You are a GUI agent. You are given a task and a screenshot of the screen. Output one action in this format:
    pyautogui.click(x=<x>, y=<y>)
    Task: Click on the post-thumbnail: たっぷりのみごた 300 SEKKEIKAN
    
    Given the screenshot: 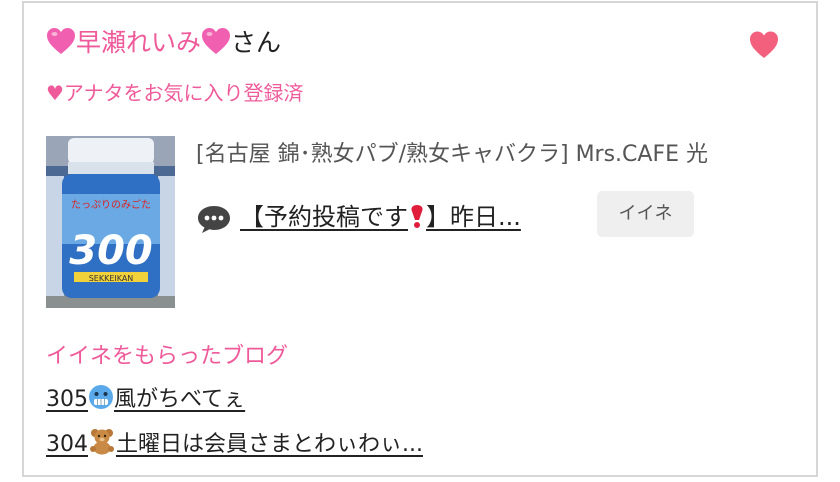 What is the action you would take?
    pyautogui.click(x=110, y=222)
    